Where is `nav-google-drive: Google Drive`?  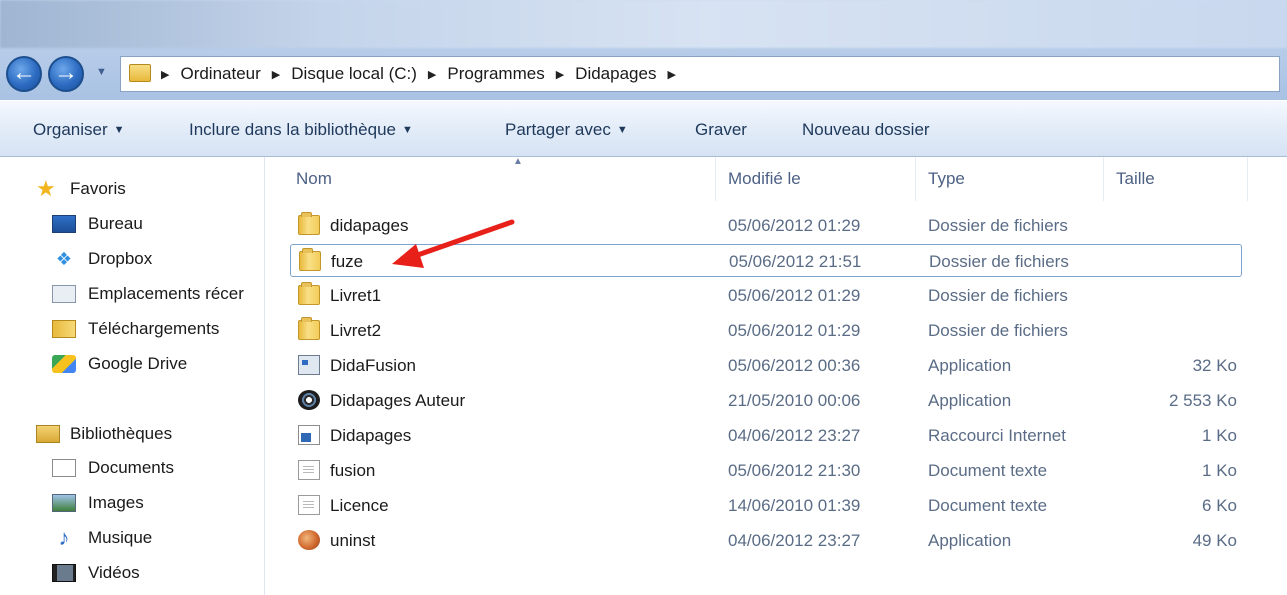
nav-google-drive: Google Drive is located at coordinates (119, 364).